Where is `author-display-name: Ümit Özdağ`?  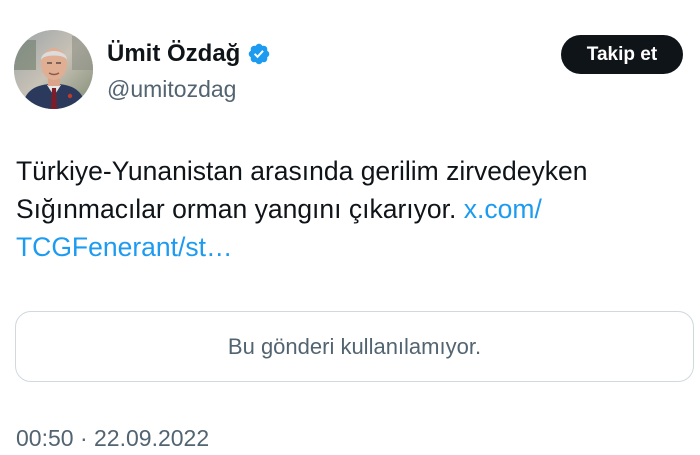
author-display-name: Ümit Özdağ is located at coordinates (173, 54).